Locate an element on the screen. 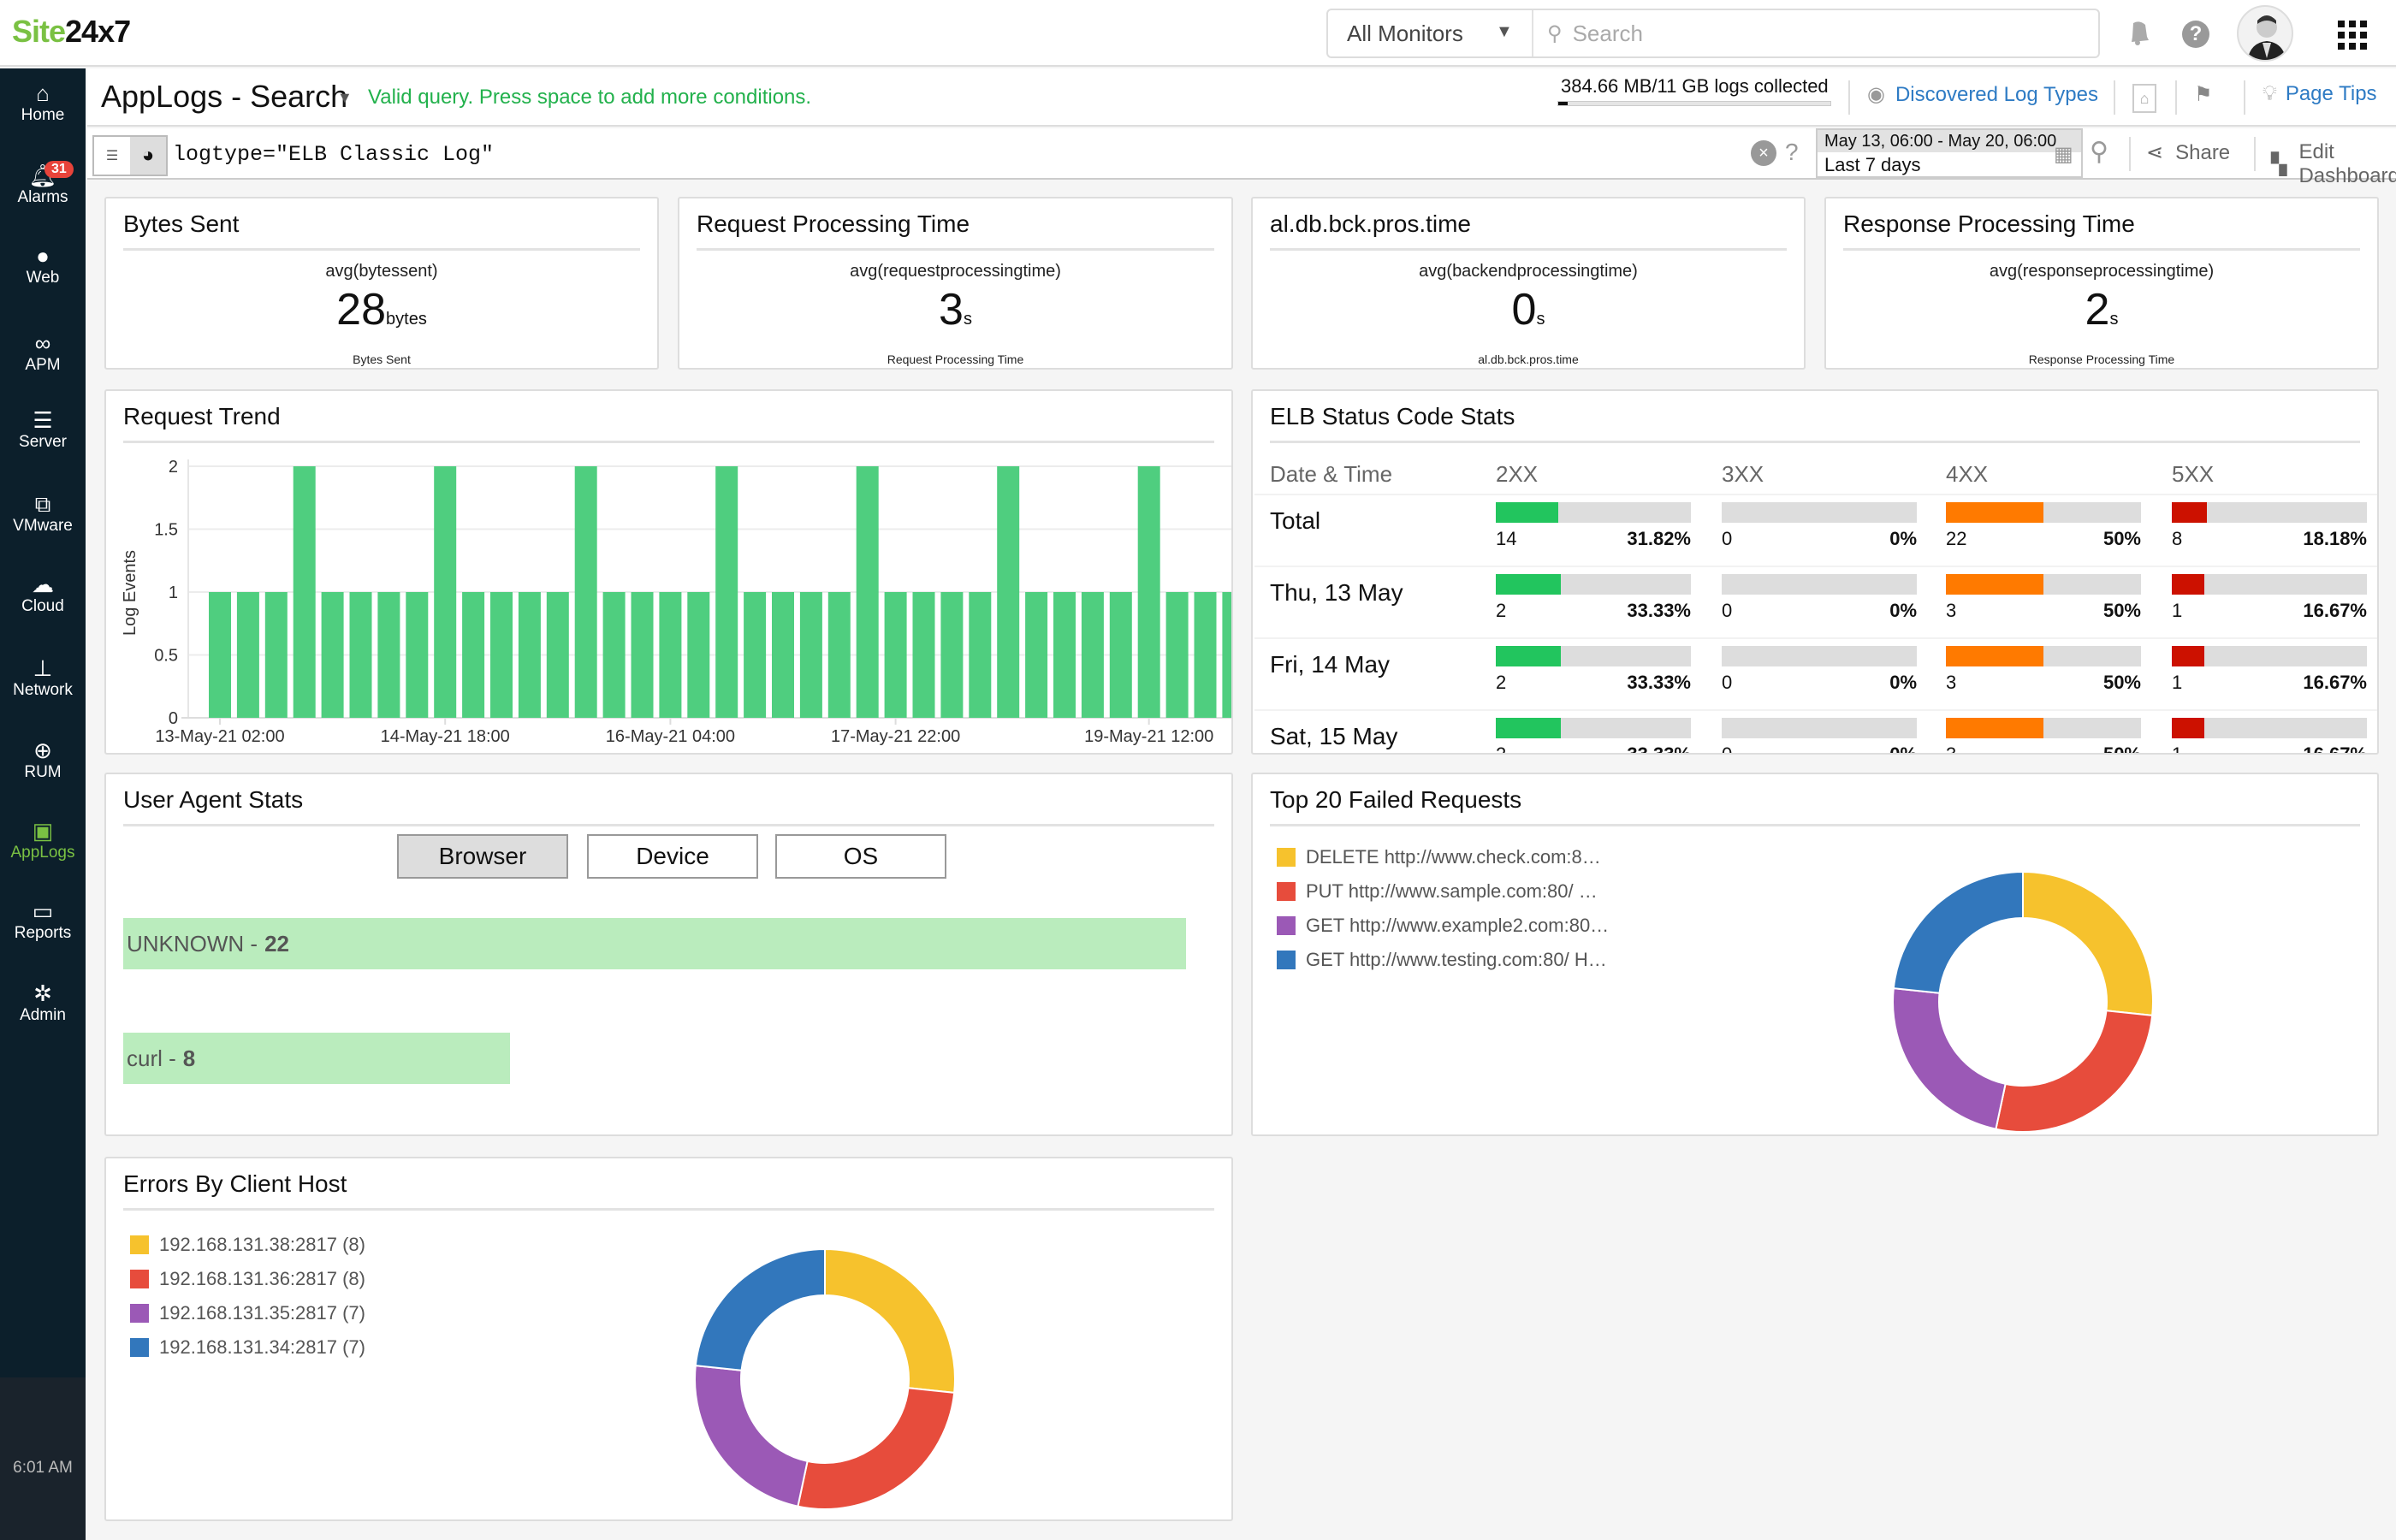  sidebar-item-cloud: ☁ Cloud is located at coordinates (43, 594).